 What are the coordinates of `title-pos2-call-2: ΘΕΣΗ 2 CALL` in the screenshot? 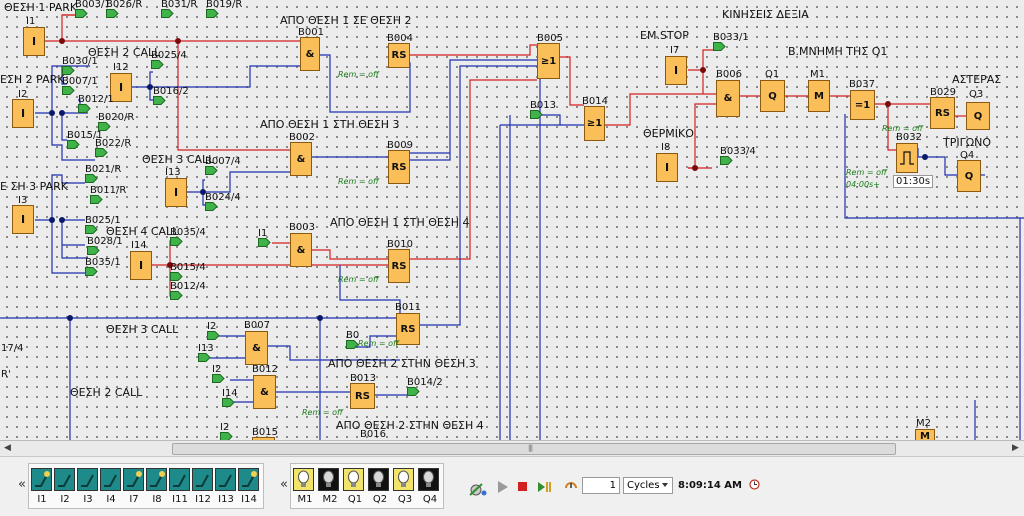 It's located at (106, 392).